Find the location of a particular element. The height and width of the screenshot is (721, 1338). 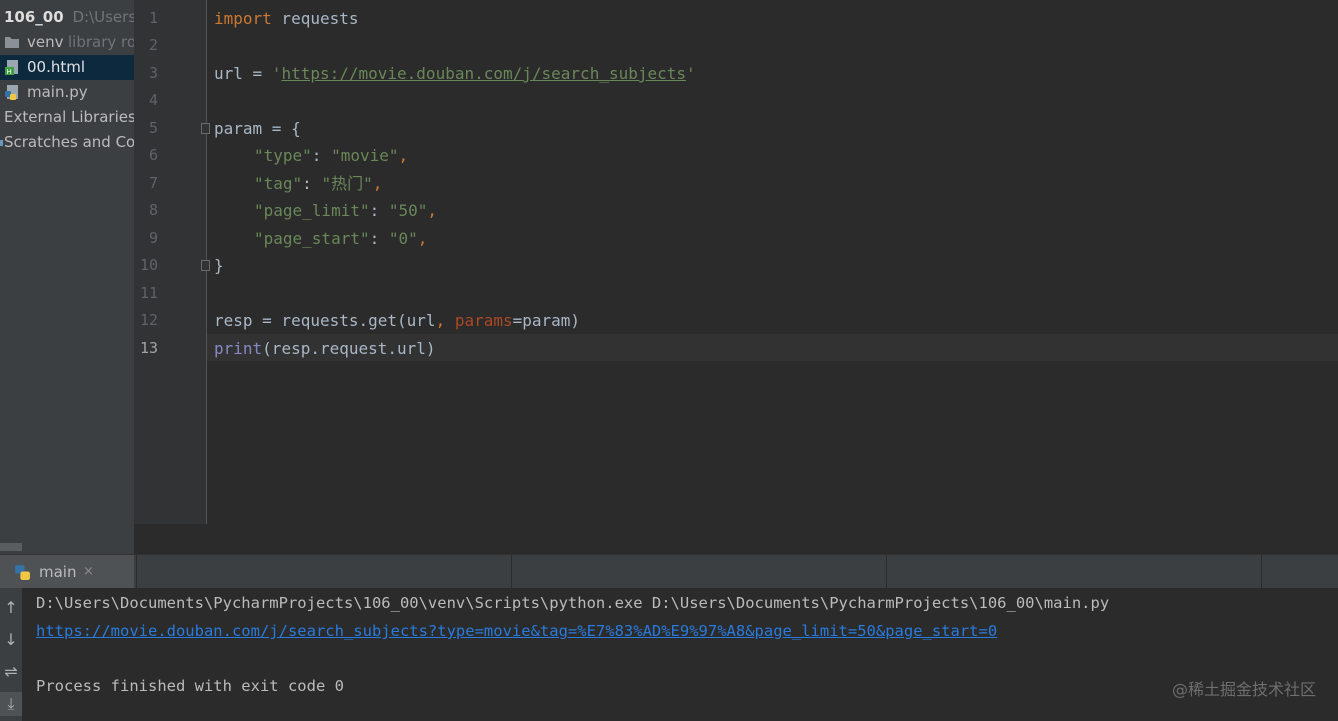

code-line-5: param = { is located at coordinates (257, 128).